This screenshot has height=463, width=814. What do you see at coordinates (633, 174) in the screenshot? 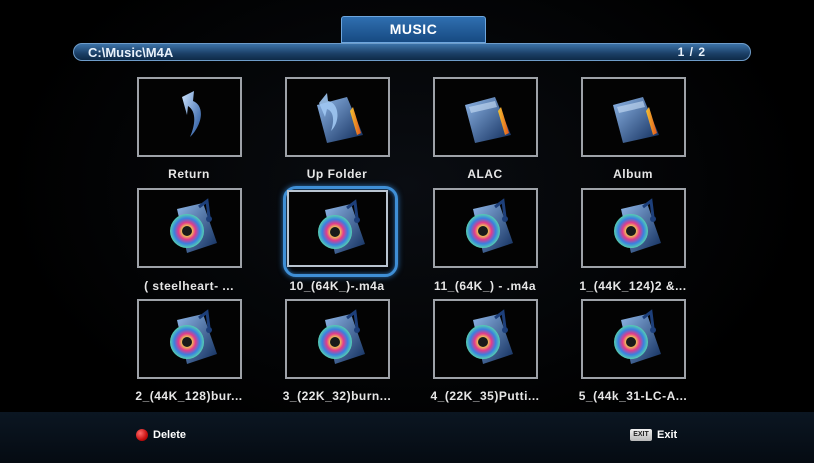
I see `grid-item-label: Album` at bounding box center [633, 174].